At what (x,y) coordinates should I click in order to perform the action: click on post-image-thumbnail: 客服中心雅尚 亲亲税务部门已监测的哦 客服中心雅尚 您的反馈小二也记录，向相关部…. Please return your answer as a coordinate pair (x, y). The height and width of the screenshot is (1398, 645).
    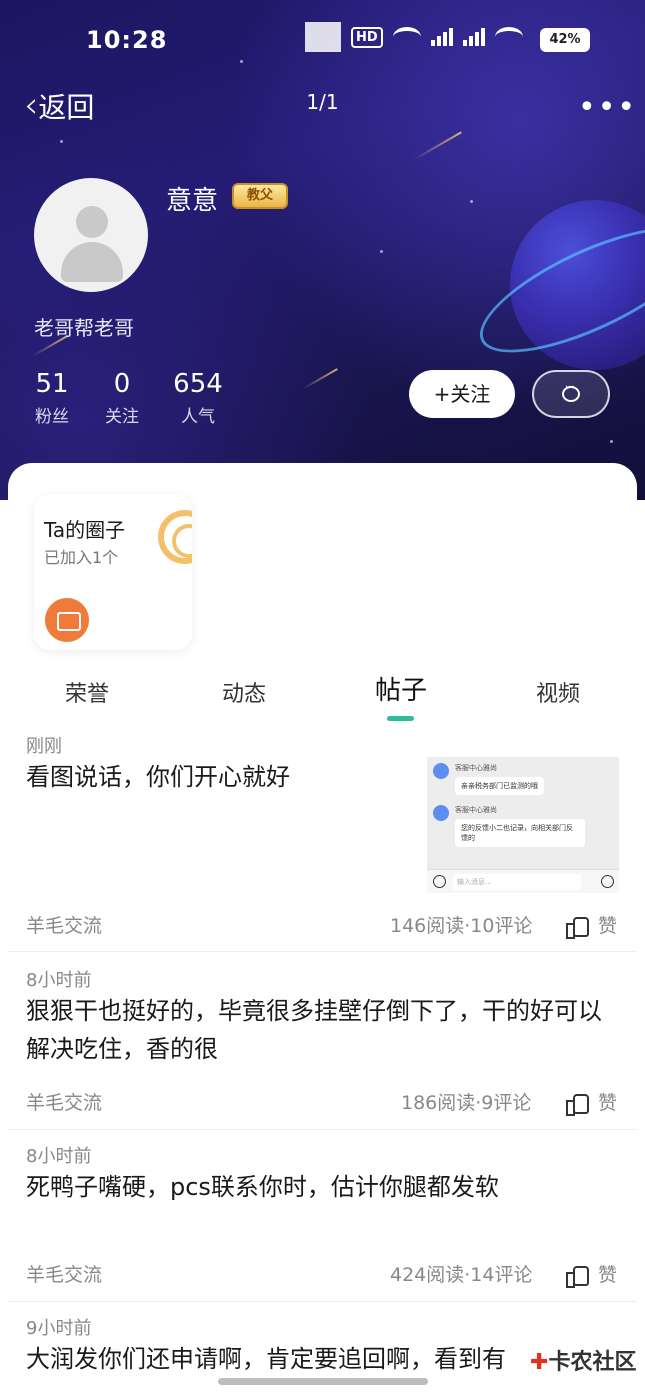
    Looking at the image, I should click on (523, 825).